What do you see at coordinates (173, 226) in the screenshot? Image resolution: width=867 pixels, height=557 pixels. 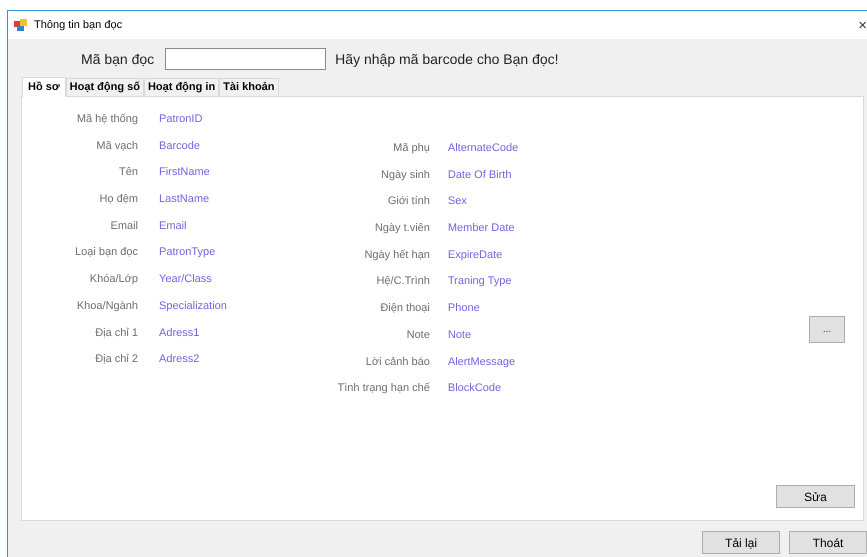 I see `field-value: Email` at bounding box center [173, 226].